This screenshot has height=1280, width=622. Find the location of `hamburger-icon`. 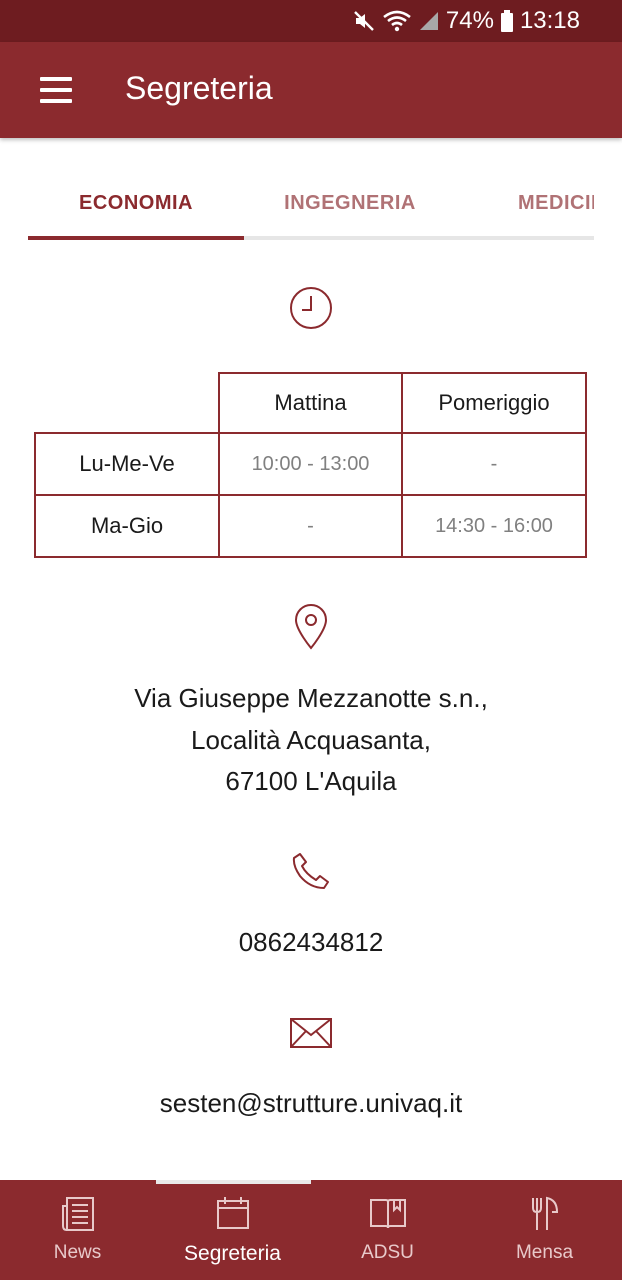

hamburger-icon is located at coordinates (56, 79).